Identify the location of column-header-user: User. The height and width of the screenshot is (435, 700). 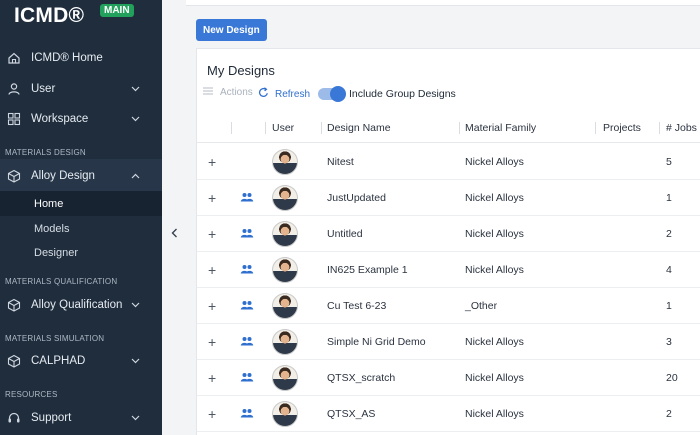
(283, 128).